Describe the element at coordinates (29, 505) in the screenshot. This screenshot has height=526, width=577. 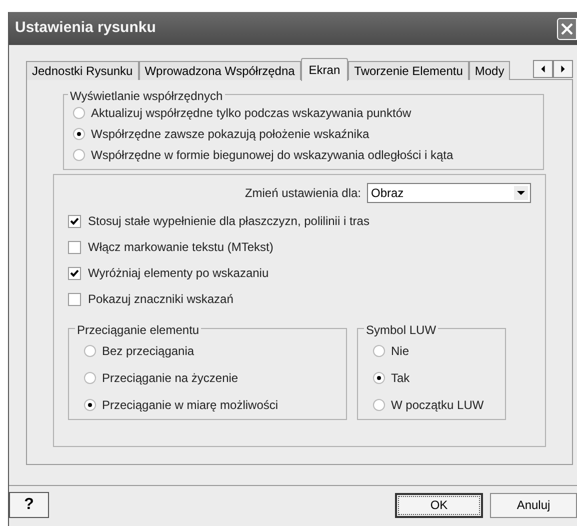
I see `help-button: ?` at that location.